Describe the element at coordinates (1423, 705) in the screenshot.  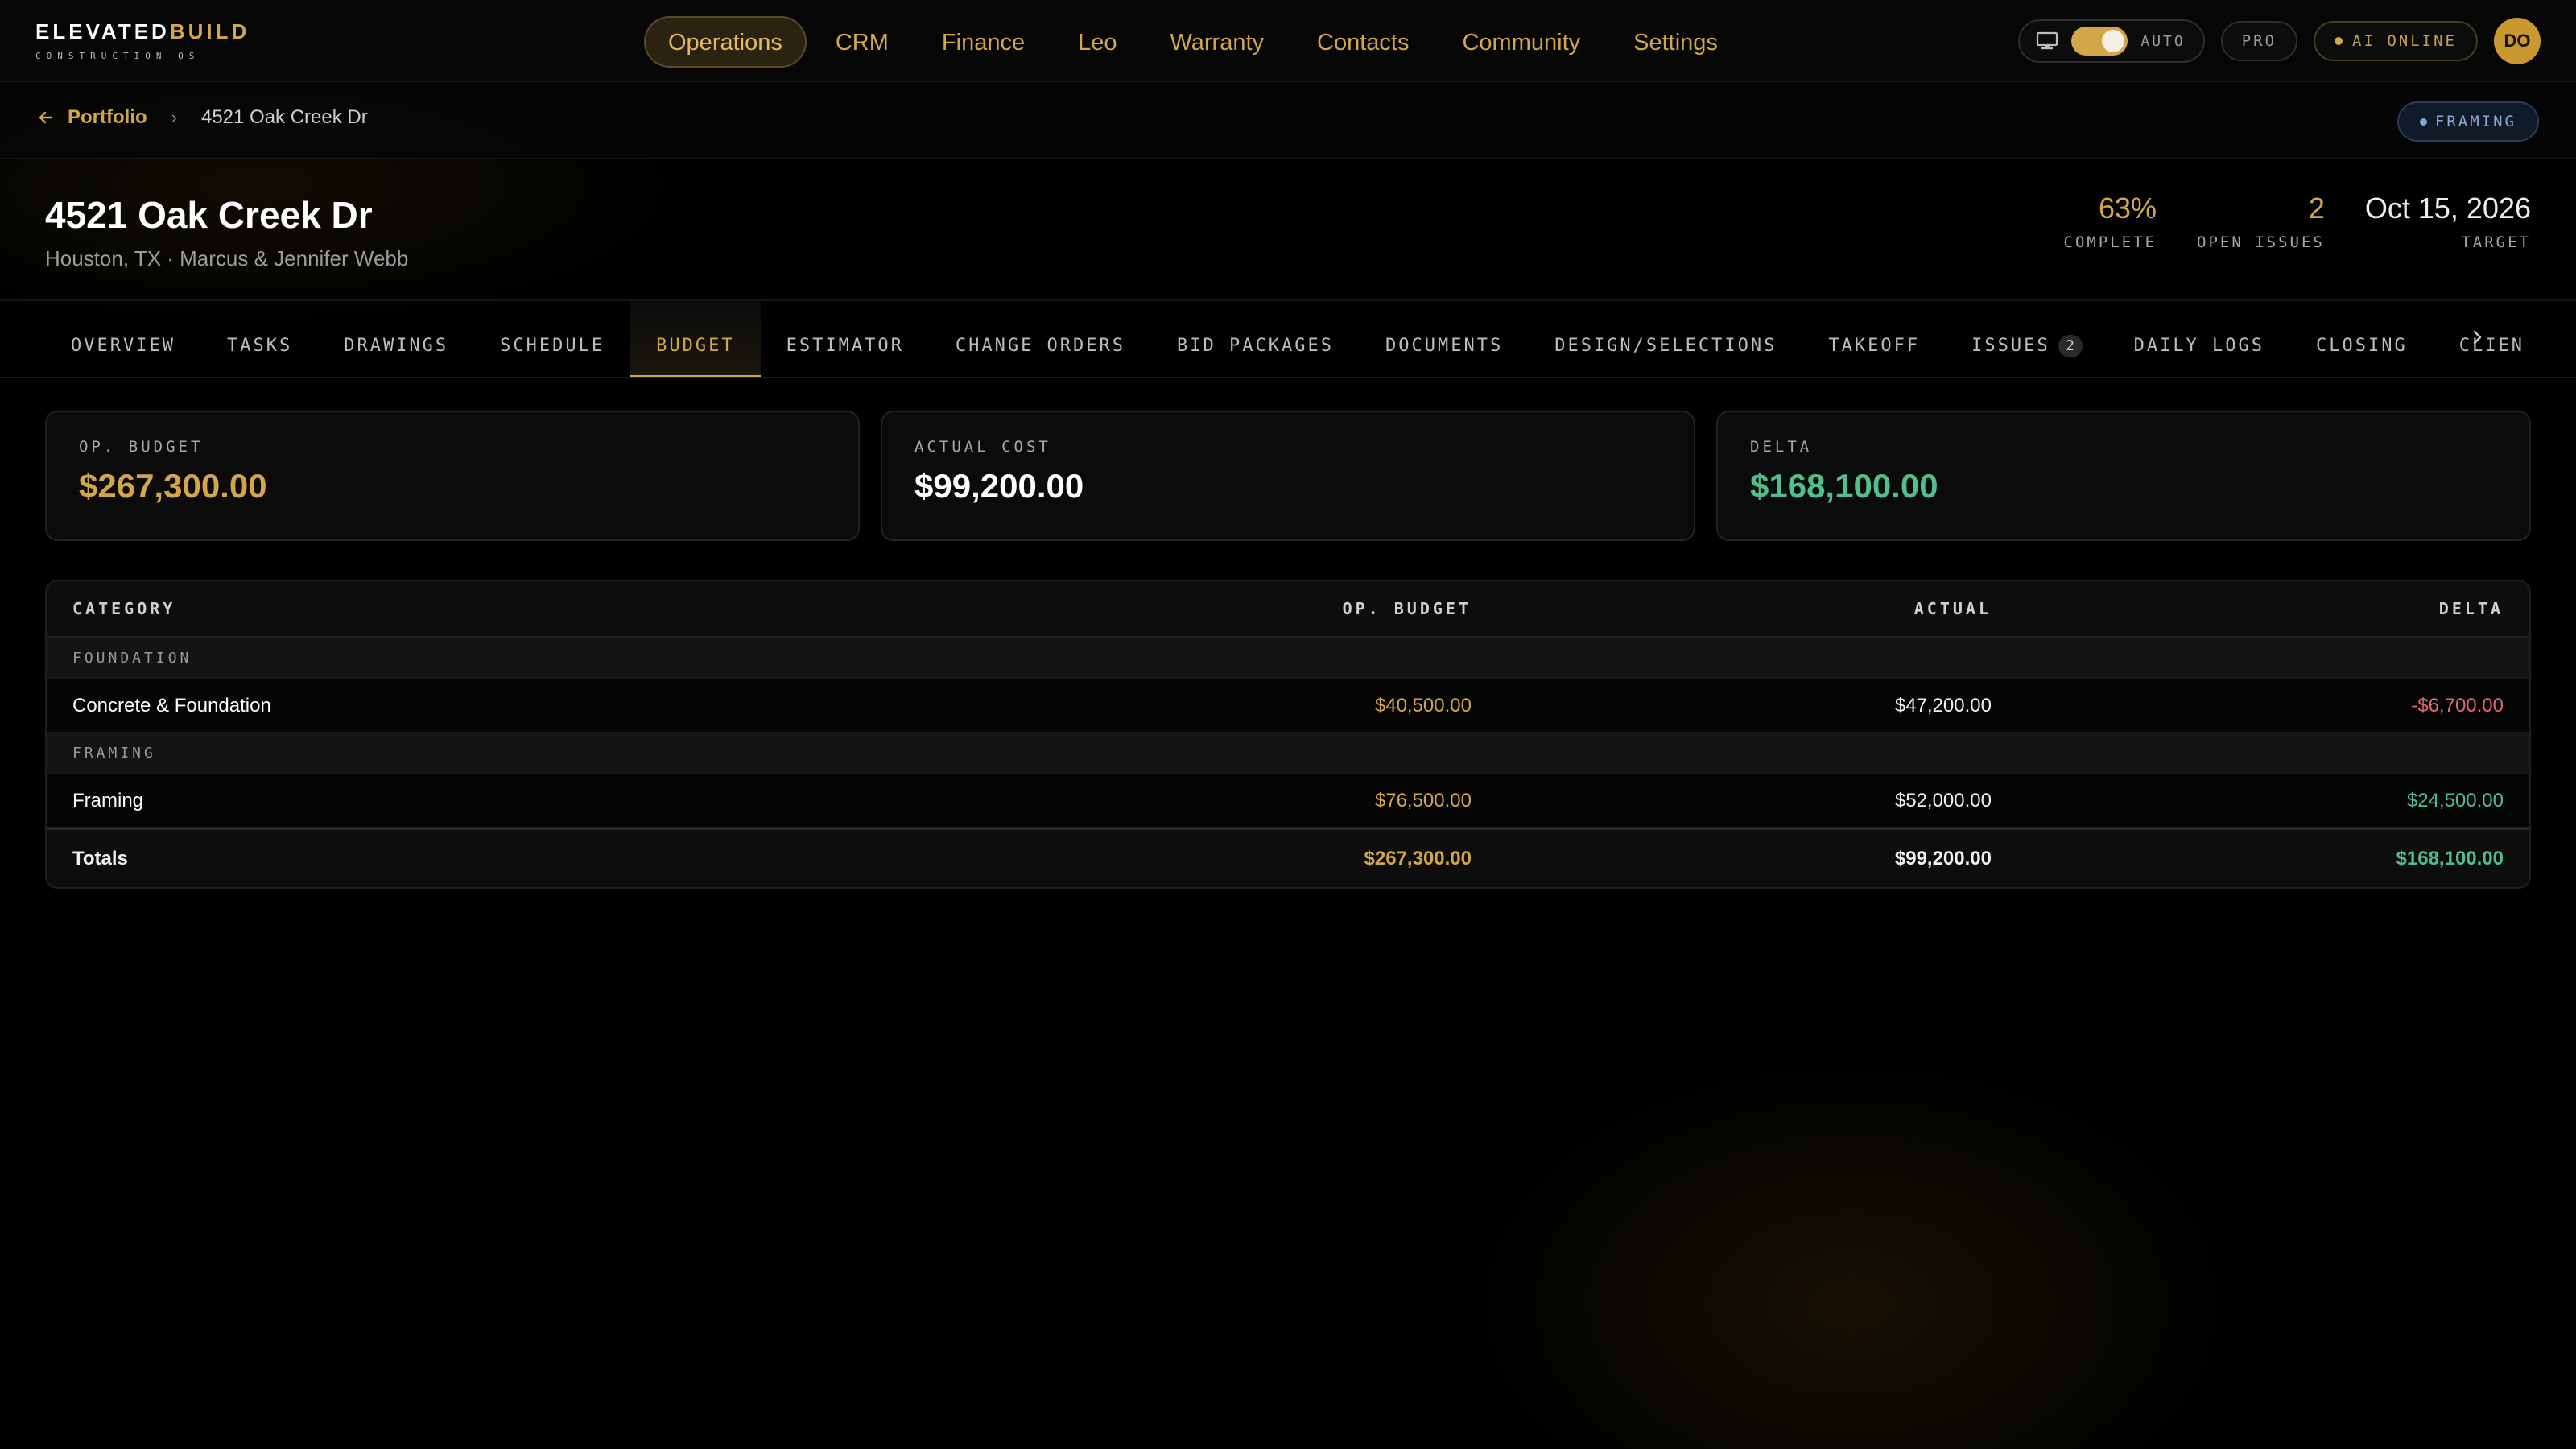
I see `row-budget: $40,500.00` at that location.